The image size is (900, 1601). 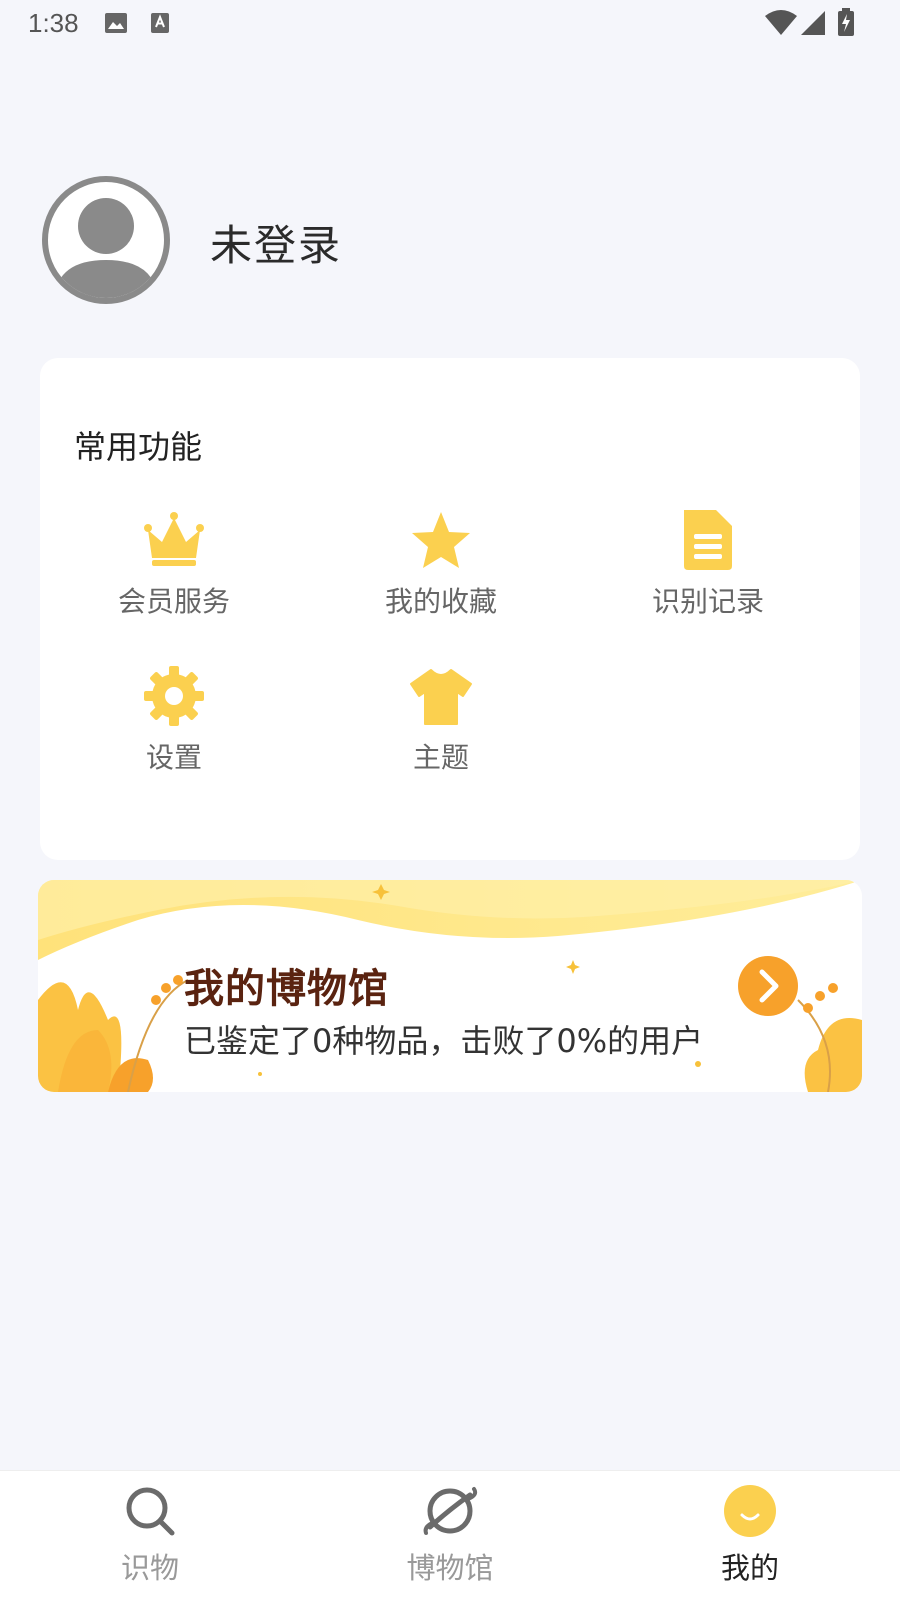 What do you see at coordinates (276, 242) in the screenshot?
I see `login-status: 未登录` at bounding box center [276, 242].